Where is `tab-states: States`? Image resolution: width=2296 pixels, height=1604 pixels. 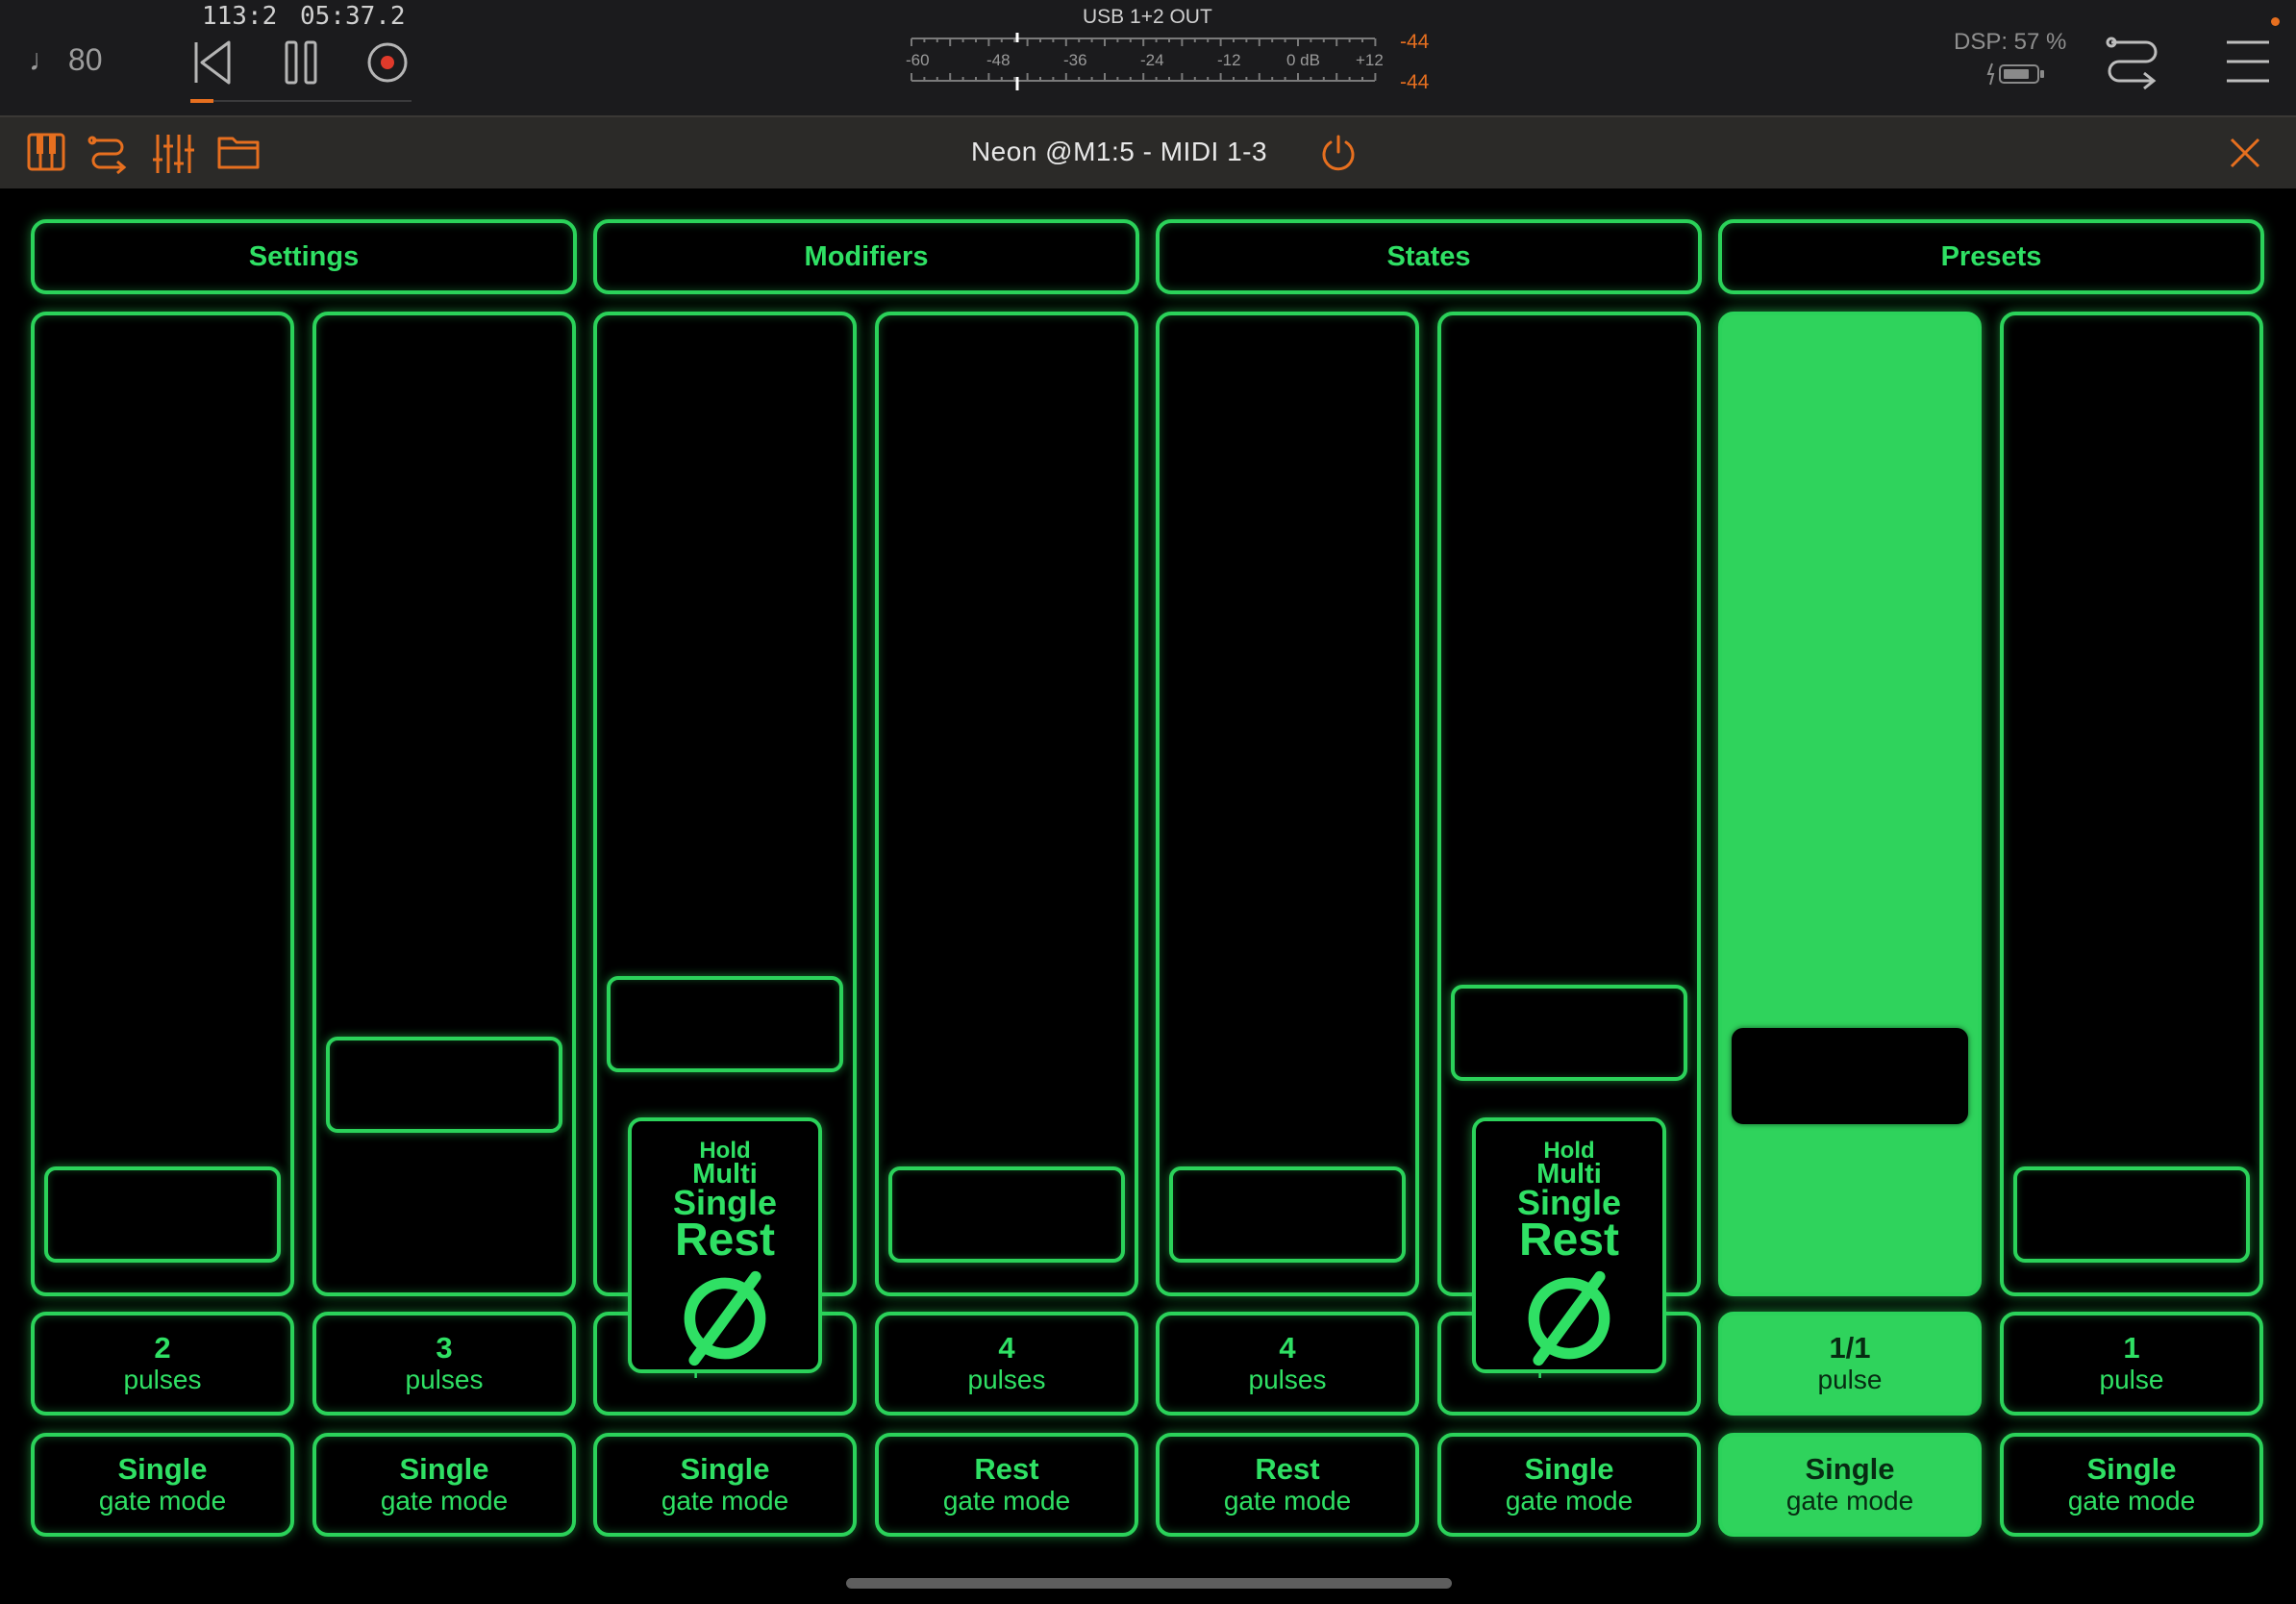 tab-states: States is located at coordinates (1429, 256).